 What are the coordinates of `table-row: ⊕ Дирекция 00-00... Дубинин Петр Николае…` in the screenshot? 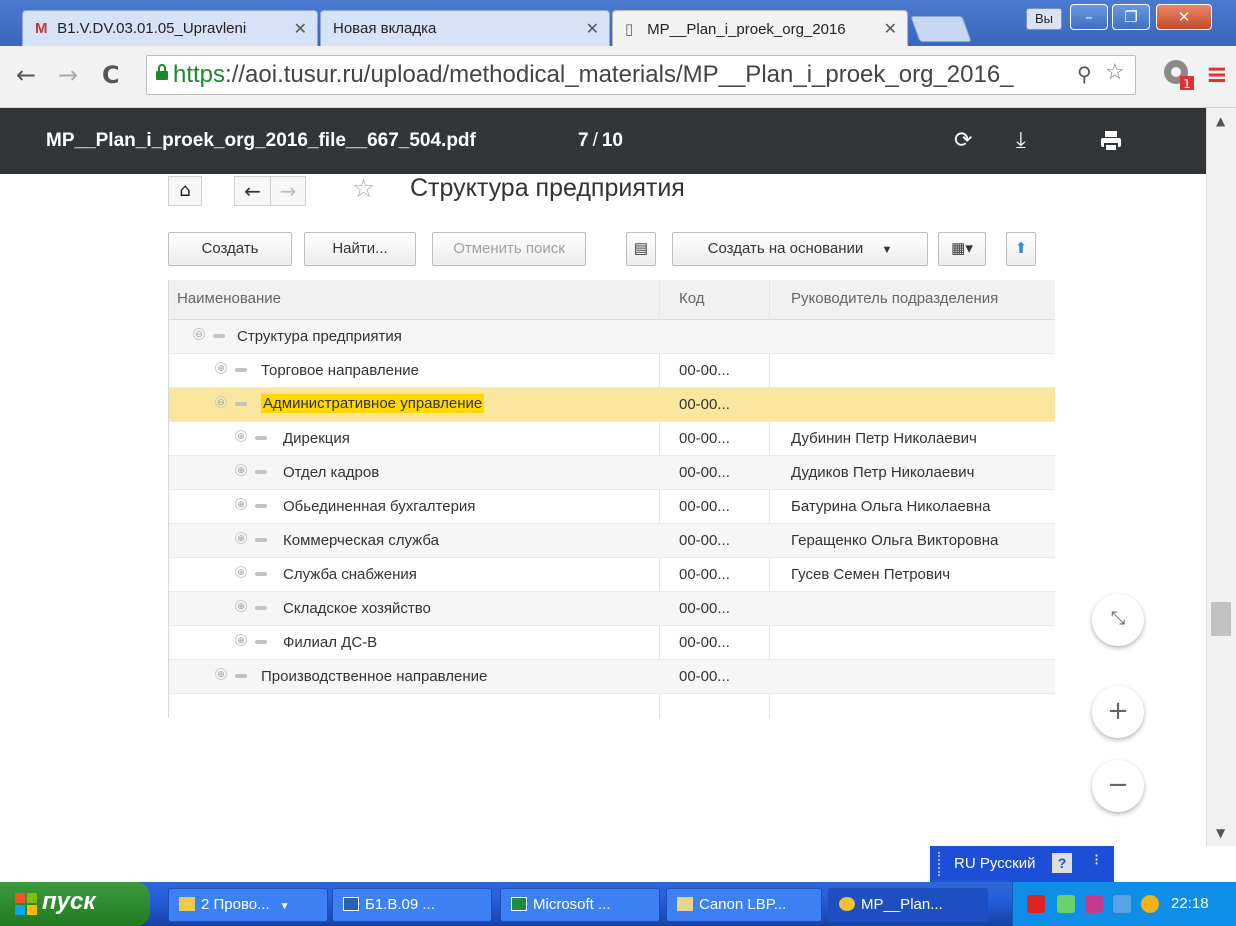 It's located at (612, 439).